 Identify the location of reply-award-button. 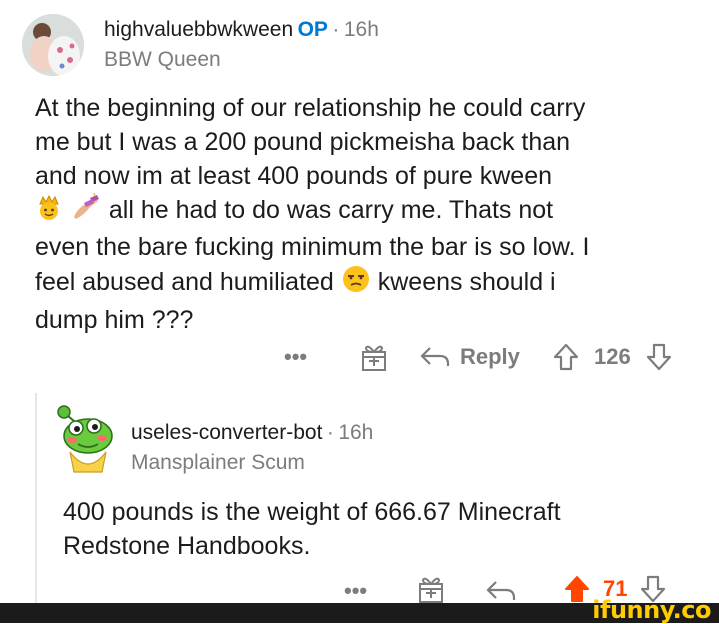
(431, 589).